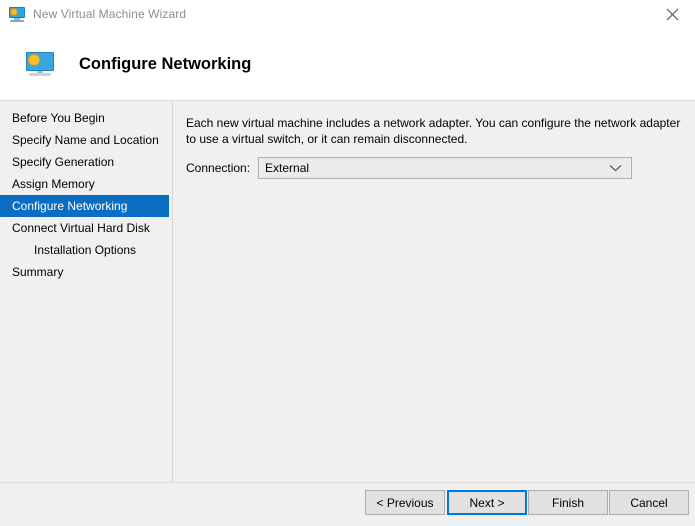  Describe the element at coordinates (568, 502) in the screenshot. I see `finish-button: Finish` at that location.